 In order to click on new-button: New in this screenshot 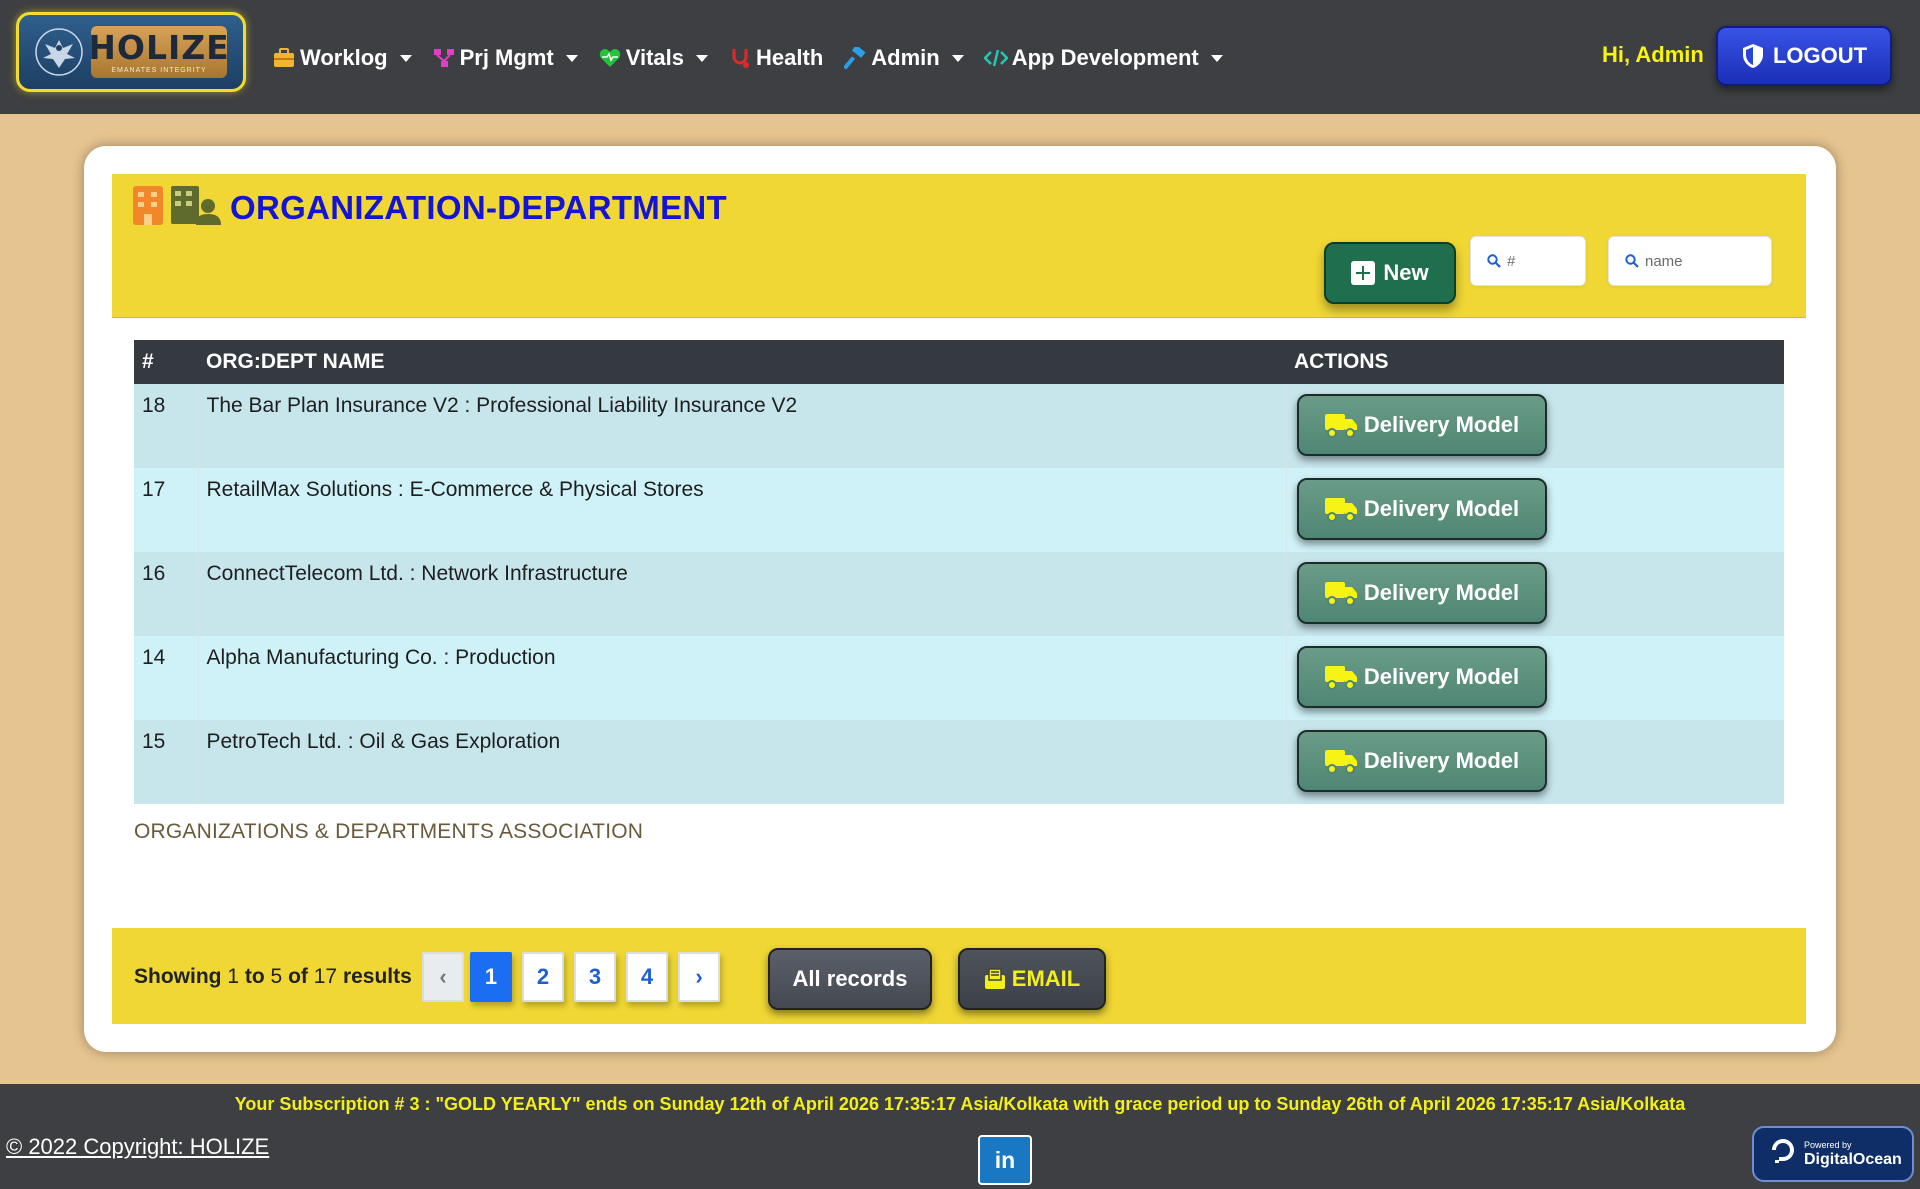, I will do `click(1390, 273)`.